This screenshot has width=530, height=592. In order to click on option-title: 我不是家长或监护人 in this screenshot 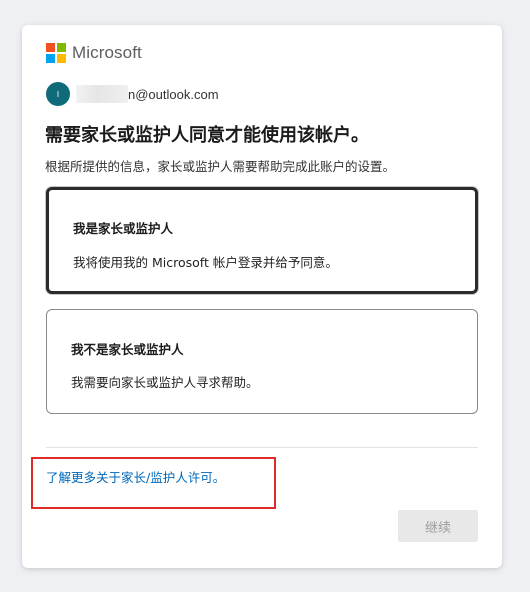, I will do `click(127, 349)`.